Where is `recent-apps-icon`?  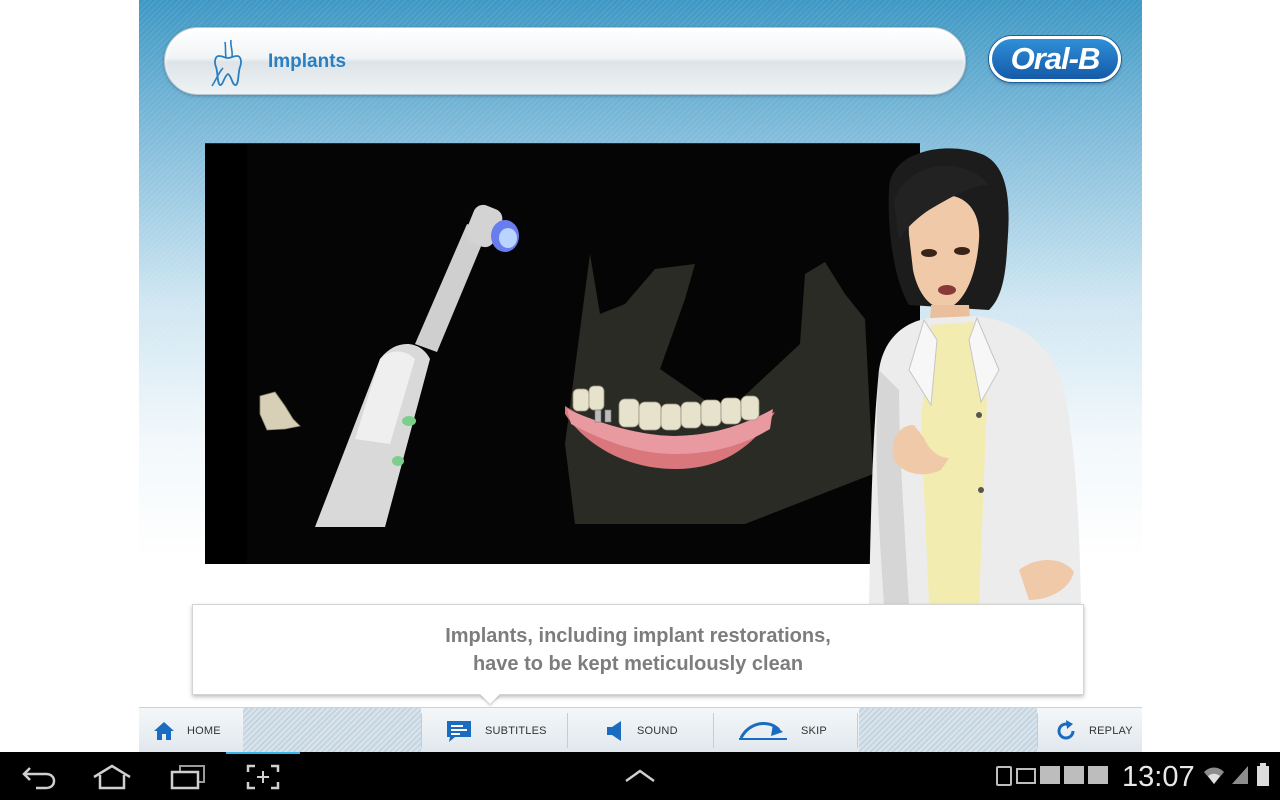 recent-apps-icon is located at coordinates (188, 777).